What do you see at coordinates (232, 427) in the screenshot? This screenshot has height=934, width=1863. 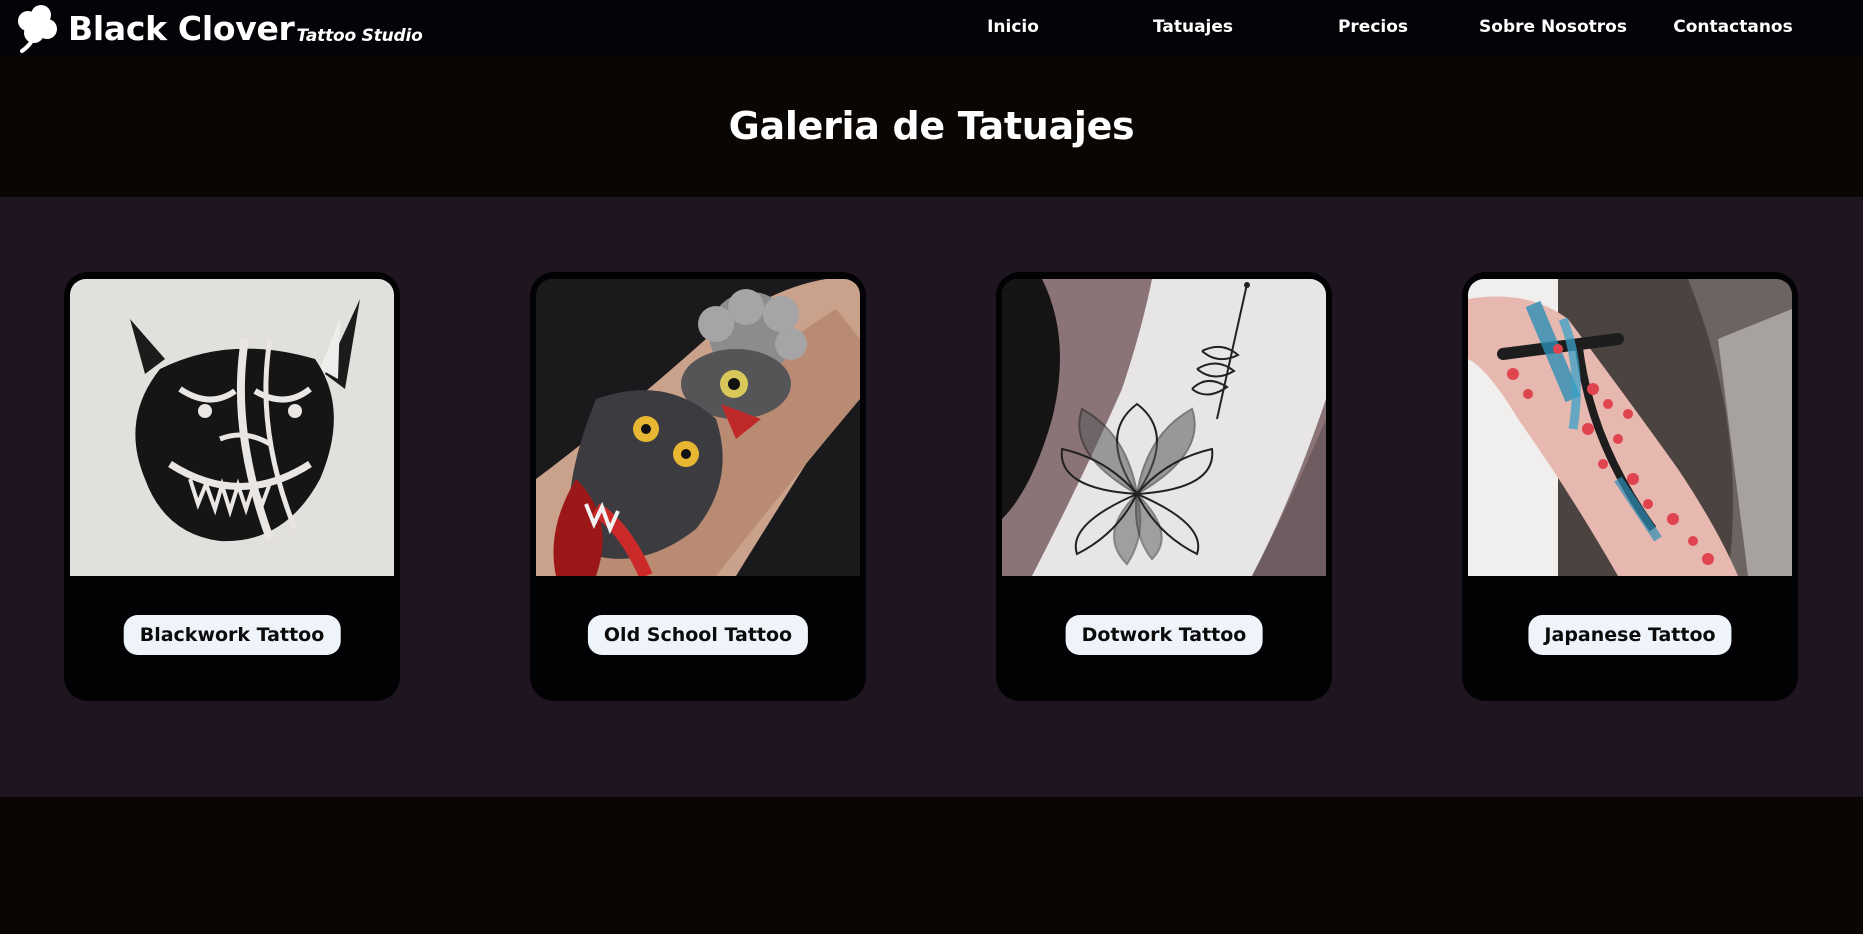 I see `blackwork-tattoo-photo` at bounding box center [232, 427].